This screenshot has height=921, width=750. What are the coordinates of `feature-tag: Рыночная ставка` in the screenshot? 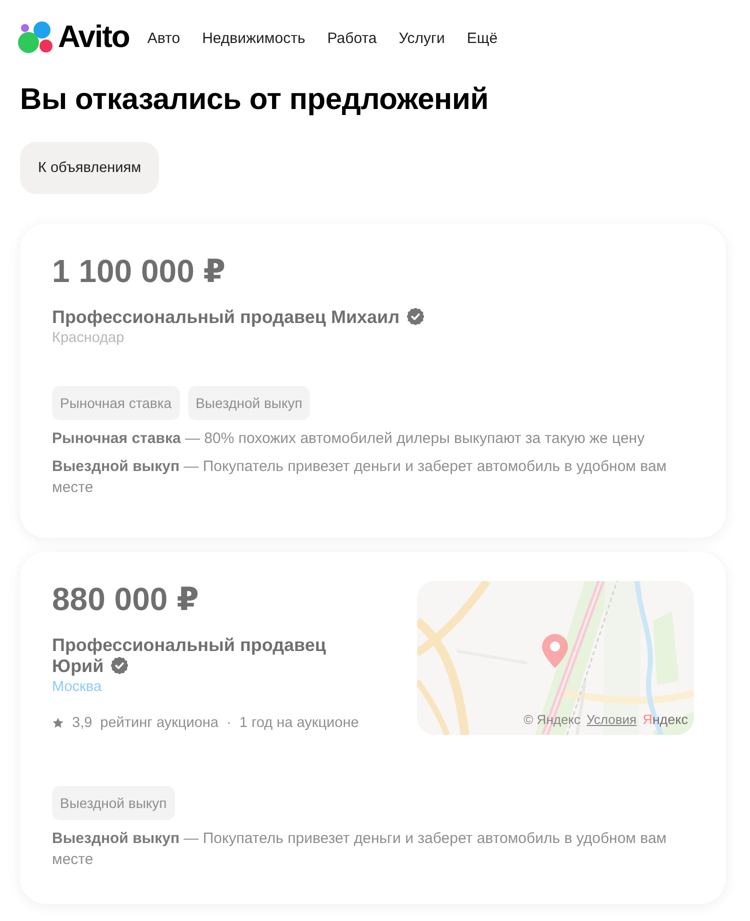 It's located at (116, 403).